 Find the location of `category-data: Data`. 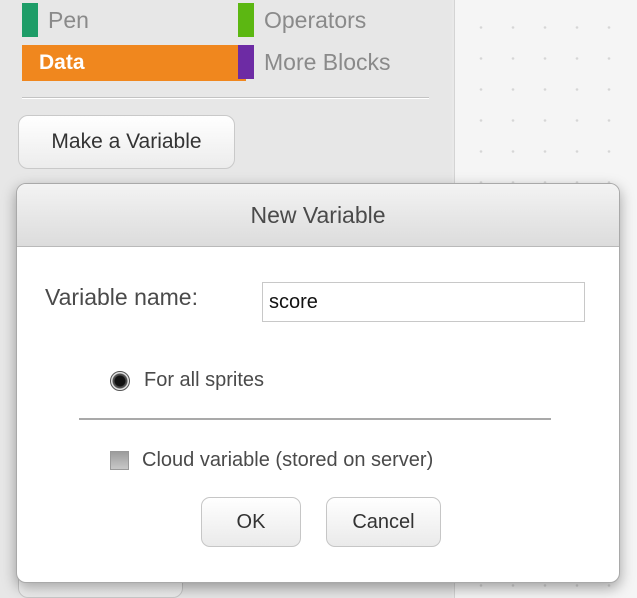

category-data: Data is located at coordinates (134, 63).